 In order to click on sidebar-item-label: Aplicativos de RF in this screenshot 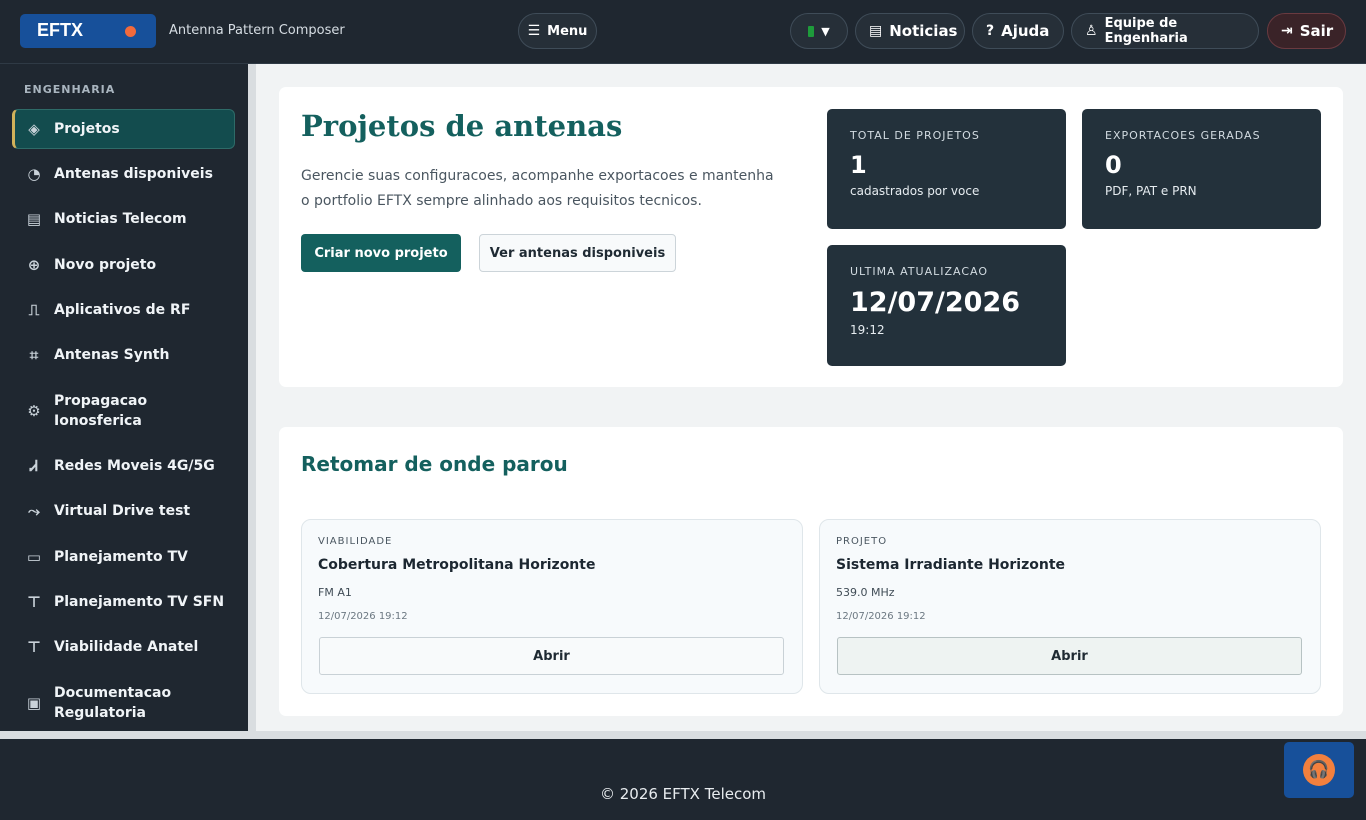, I will do `click(122, 310)`.